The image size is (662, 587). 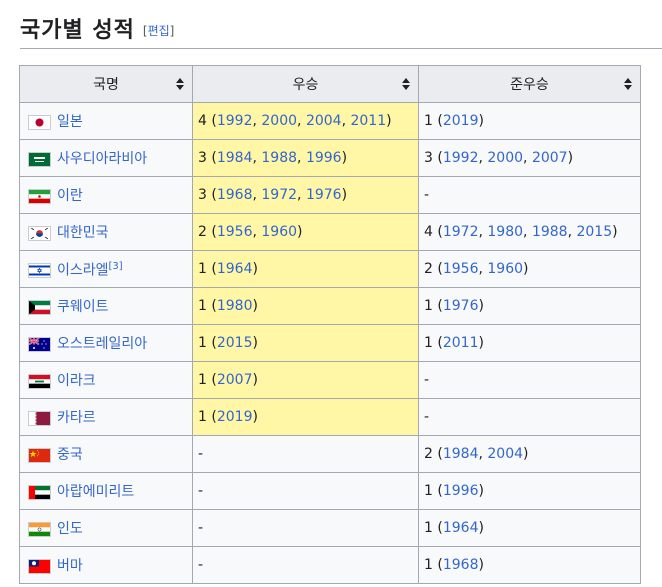 I want to click on column-header-country: 국명, so click(x=106, y=84).